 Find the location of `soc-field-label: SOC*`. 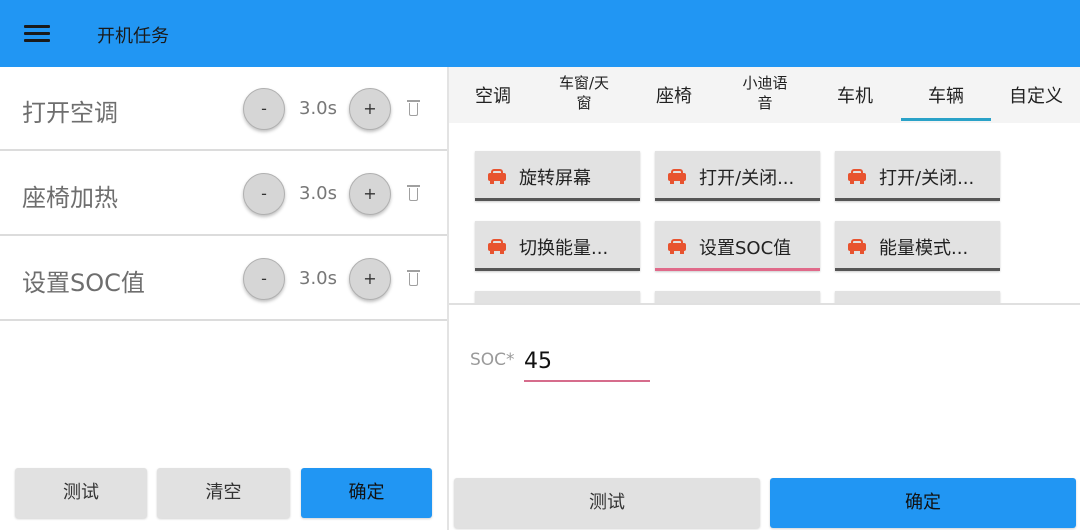

soc-field-label: SOC* is located at coordinates (492, 360).